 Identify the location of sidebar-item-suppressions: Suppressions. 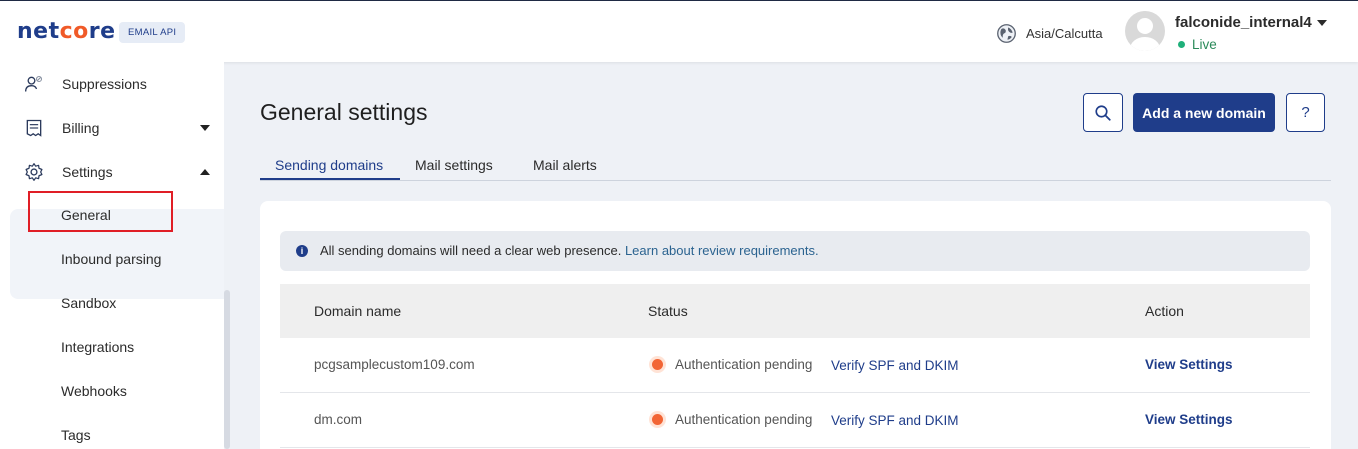
(117, 84).